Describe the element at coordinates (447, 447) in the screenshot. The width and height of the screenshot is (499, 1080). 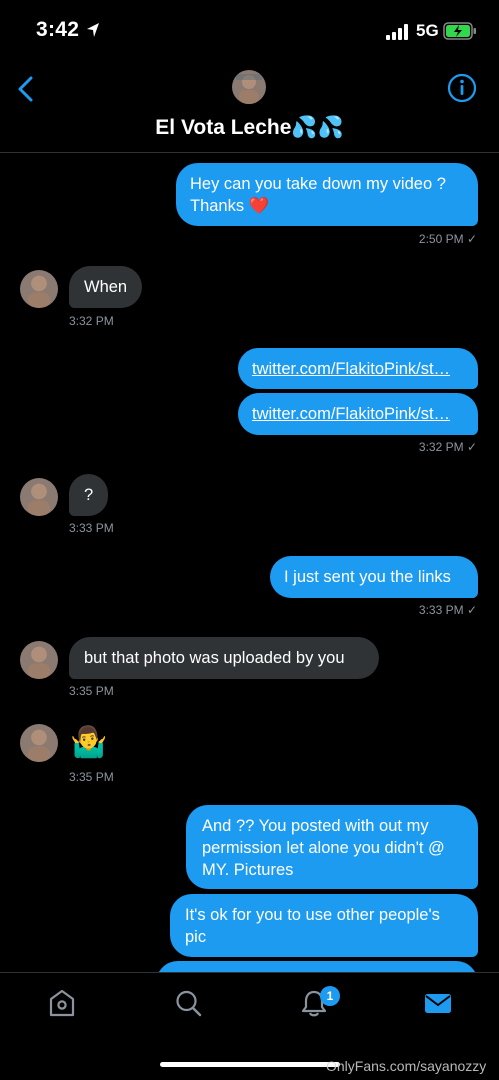
I see `message-timestamp: 3:32 PM ✓` at that location.